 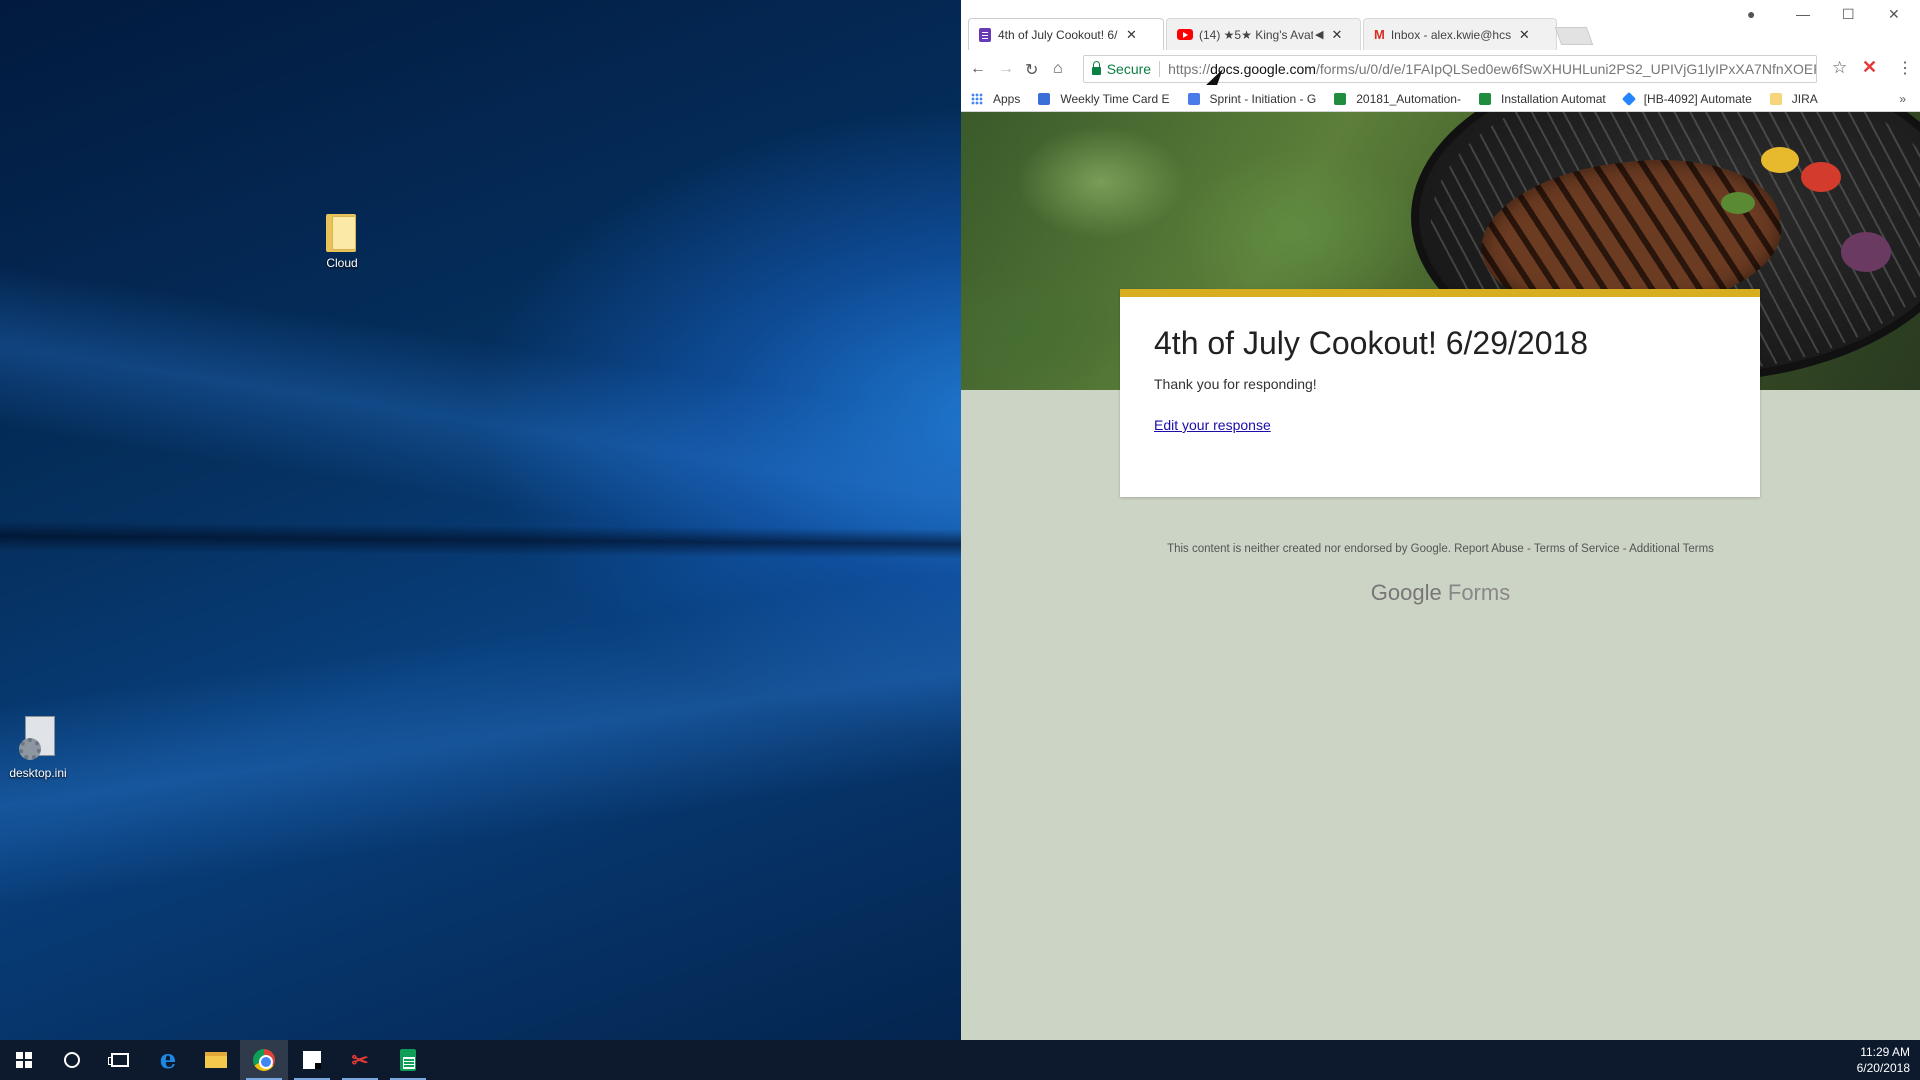 What do you see at coordinates (1058, 69) in the screenshot?
I see `home-icon: ⌂` at bounding box center [1058, 69].